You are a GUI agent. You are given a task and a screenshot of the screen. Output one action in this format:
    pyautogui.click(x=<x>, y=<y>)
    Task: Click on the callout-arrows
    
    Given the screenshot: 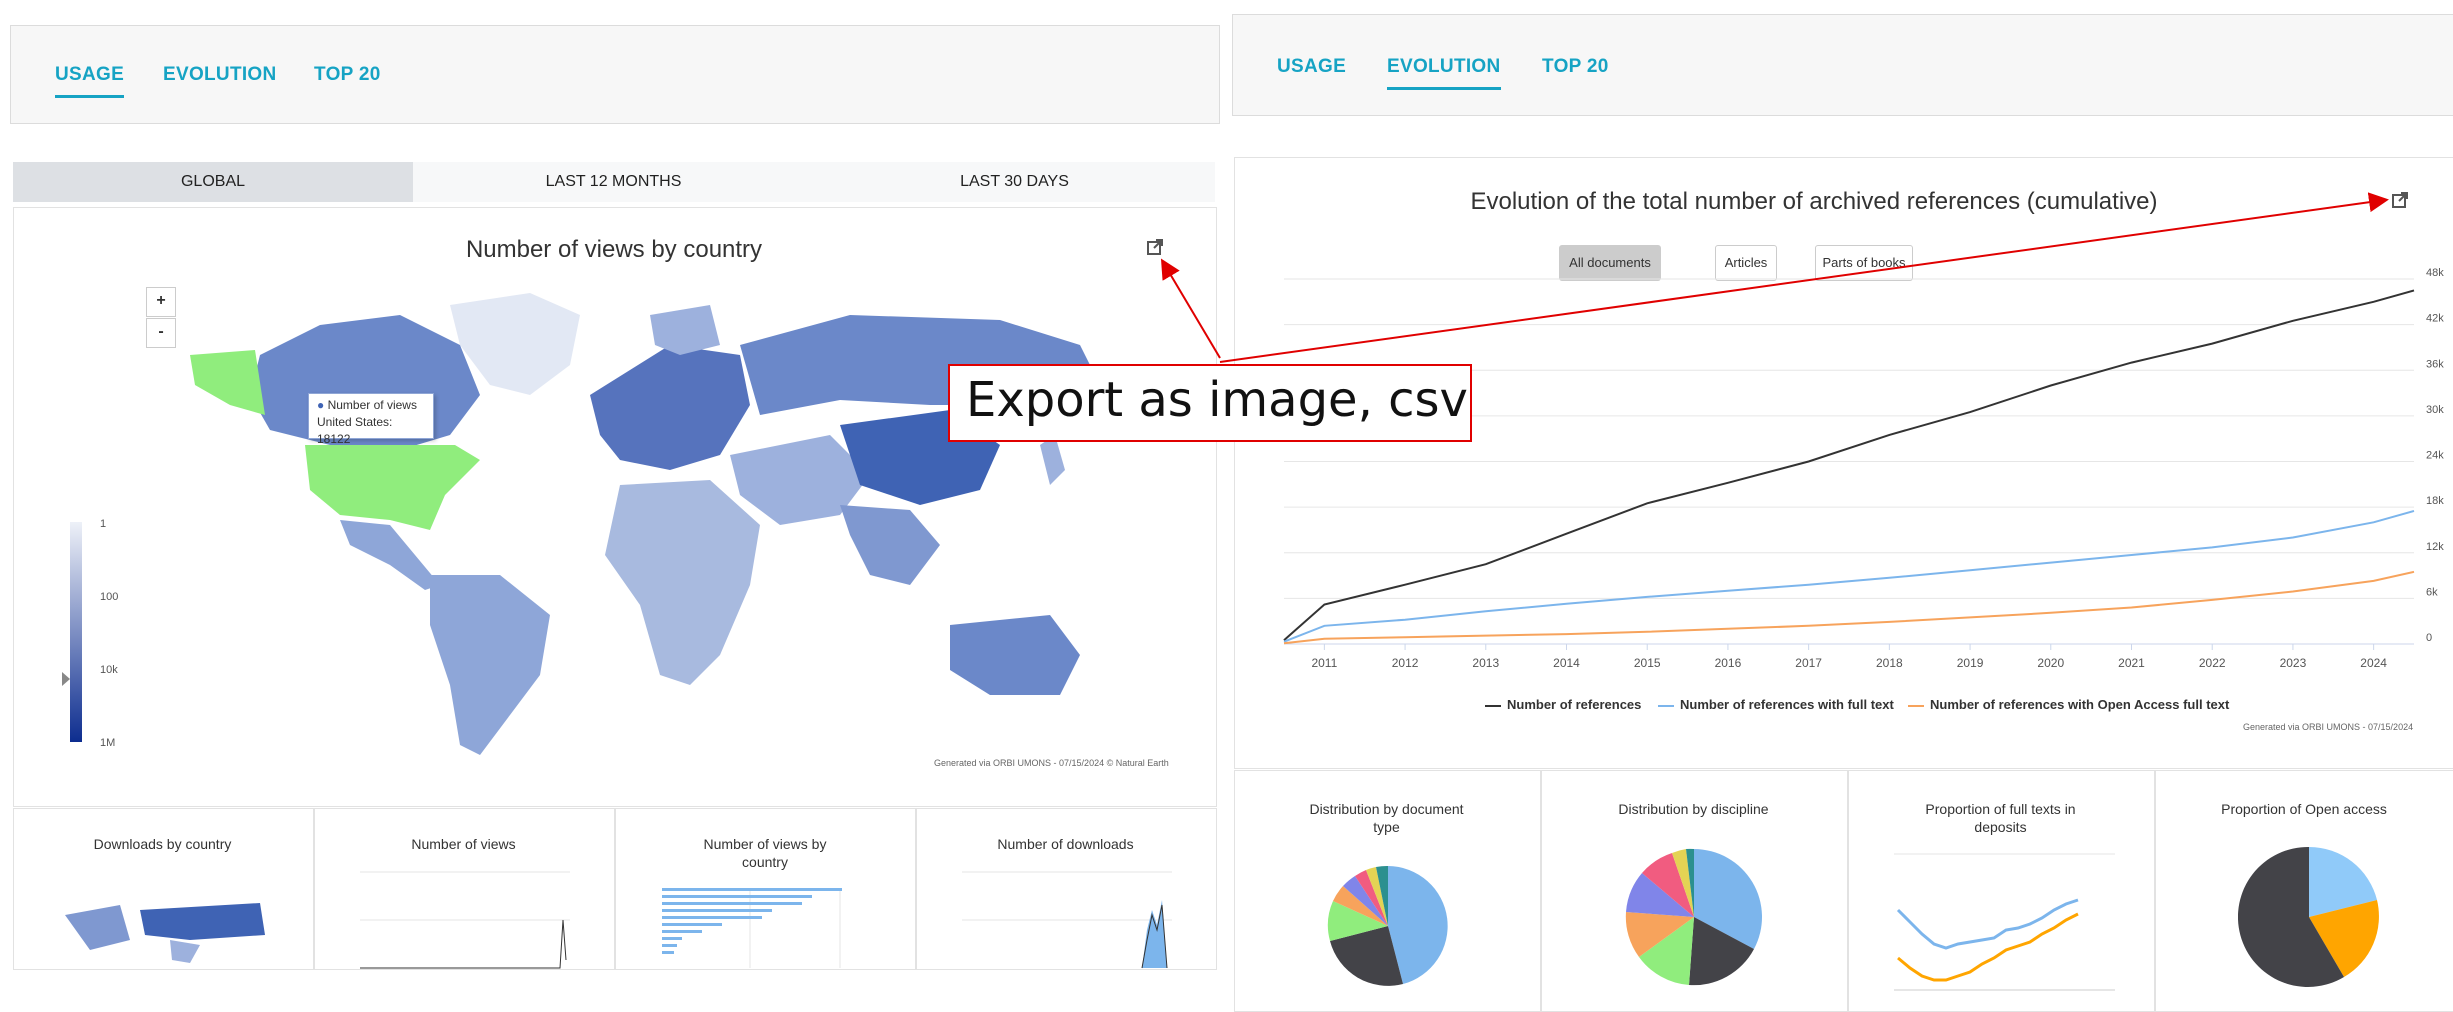 What is the action you would take?
    pyautogui.click(x=1774, y=277)
    